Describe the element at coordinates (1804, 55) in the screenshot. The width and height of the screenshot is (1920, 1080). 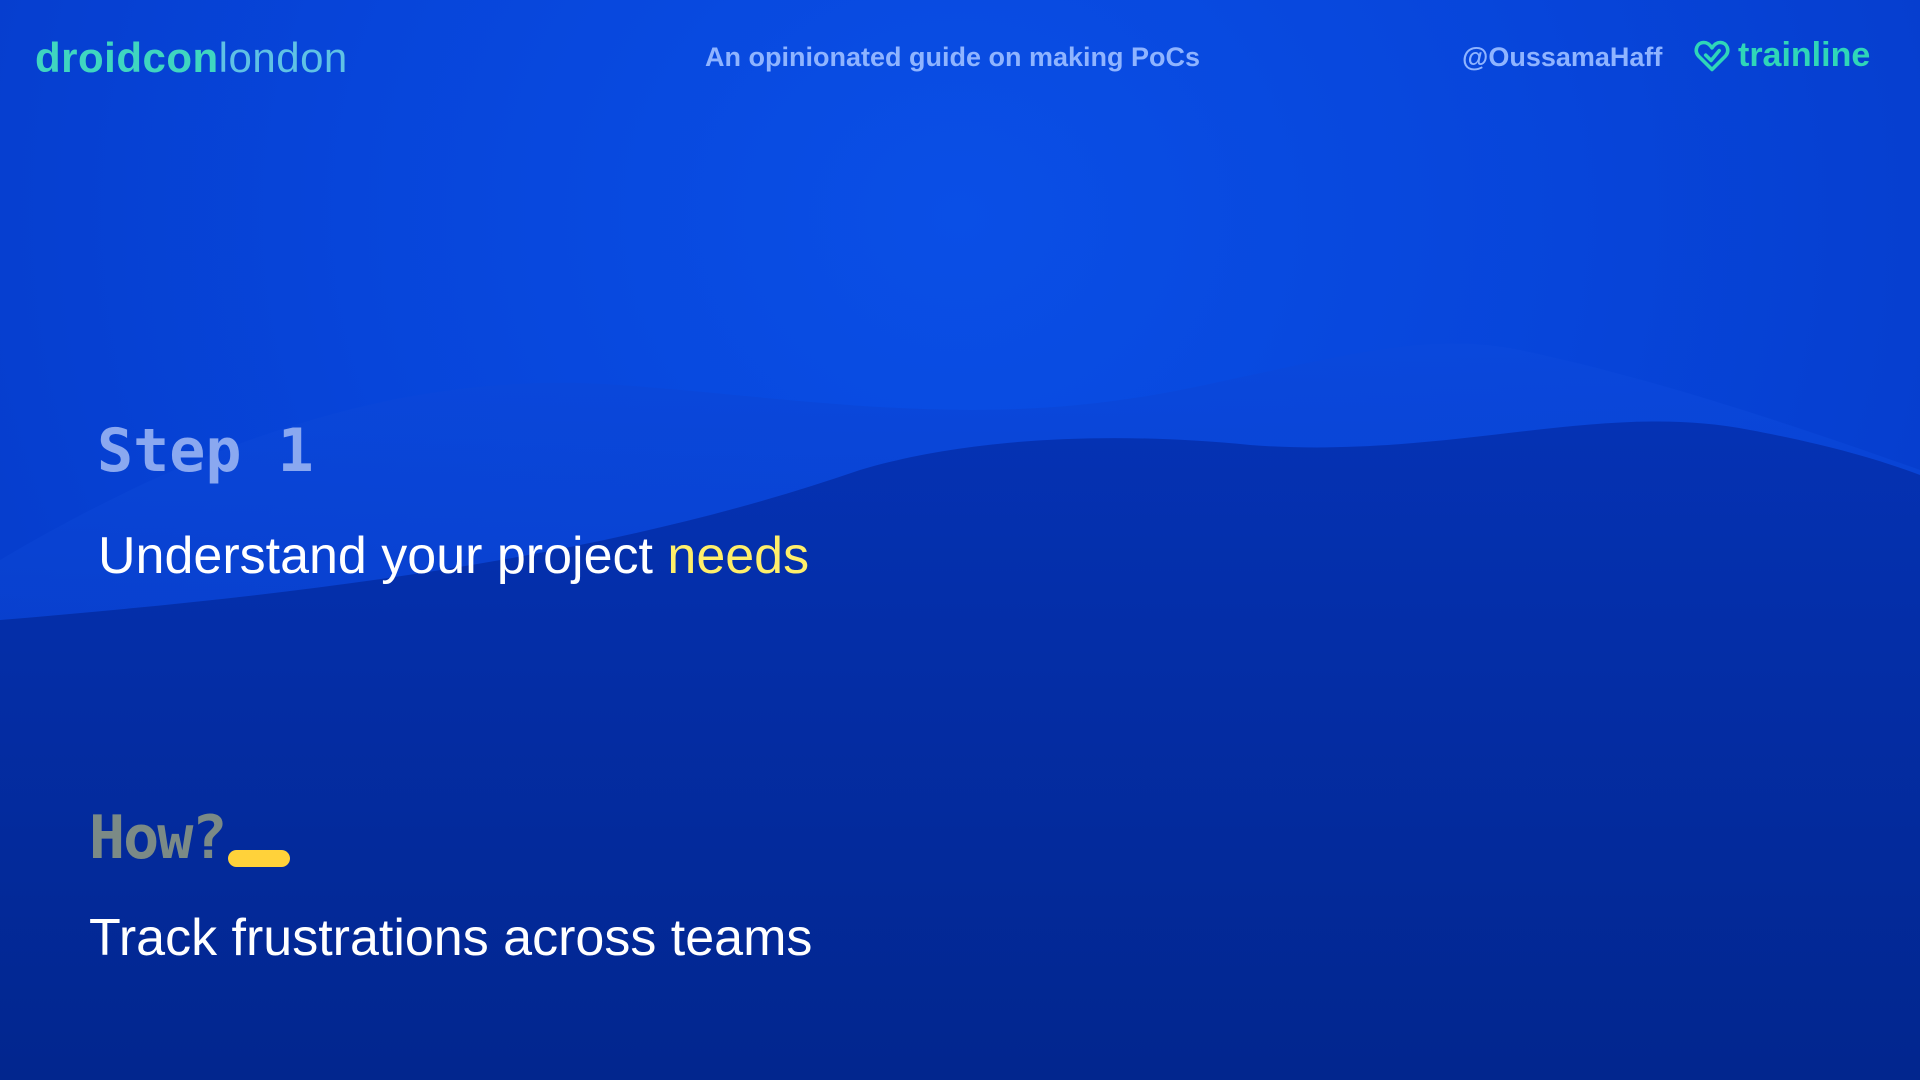
I see `sponsor-name: trainline` at that location.